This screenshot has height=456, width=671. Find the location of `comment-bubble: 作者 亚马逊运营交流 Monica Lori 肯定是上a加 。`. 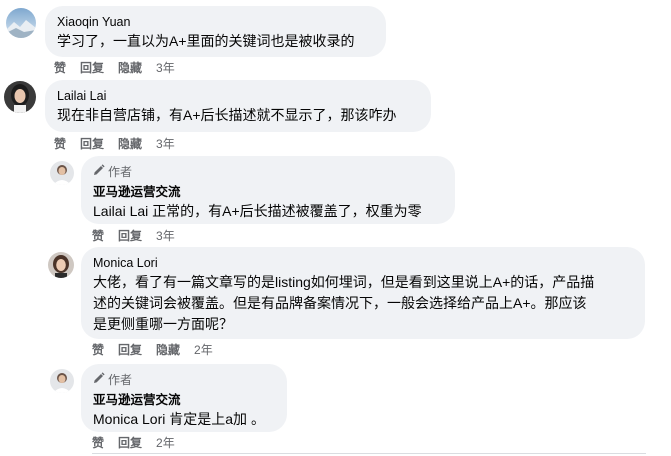

comment-bubble: 作者 亚马逊运营交流 Monica Lori 肯定是上a加 。 is located at coordinates (184, 398).